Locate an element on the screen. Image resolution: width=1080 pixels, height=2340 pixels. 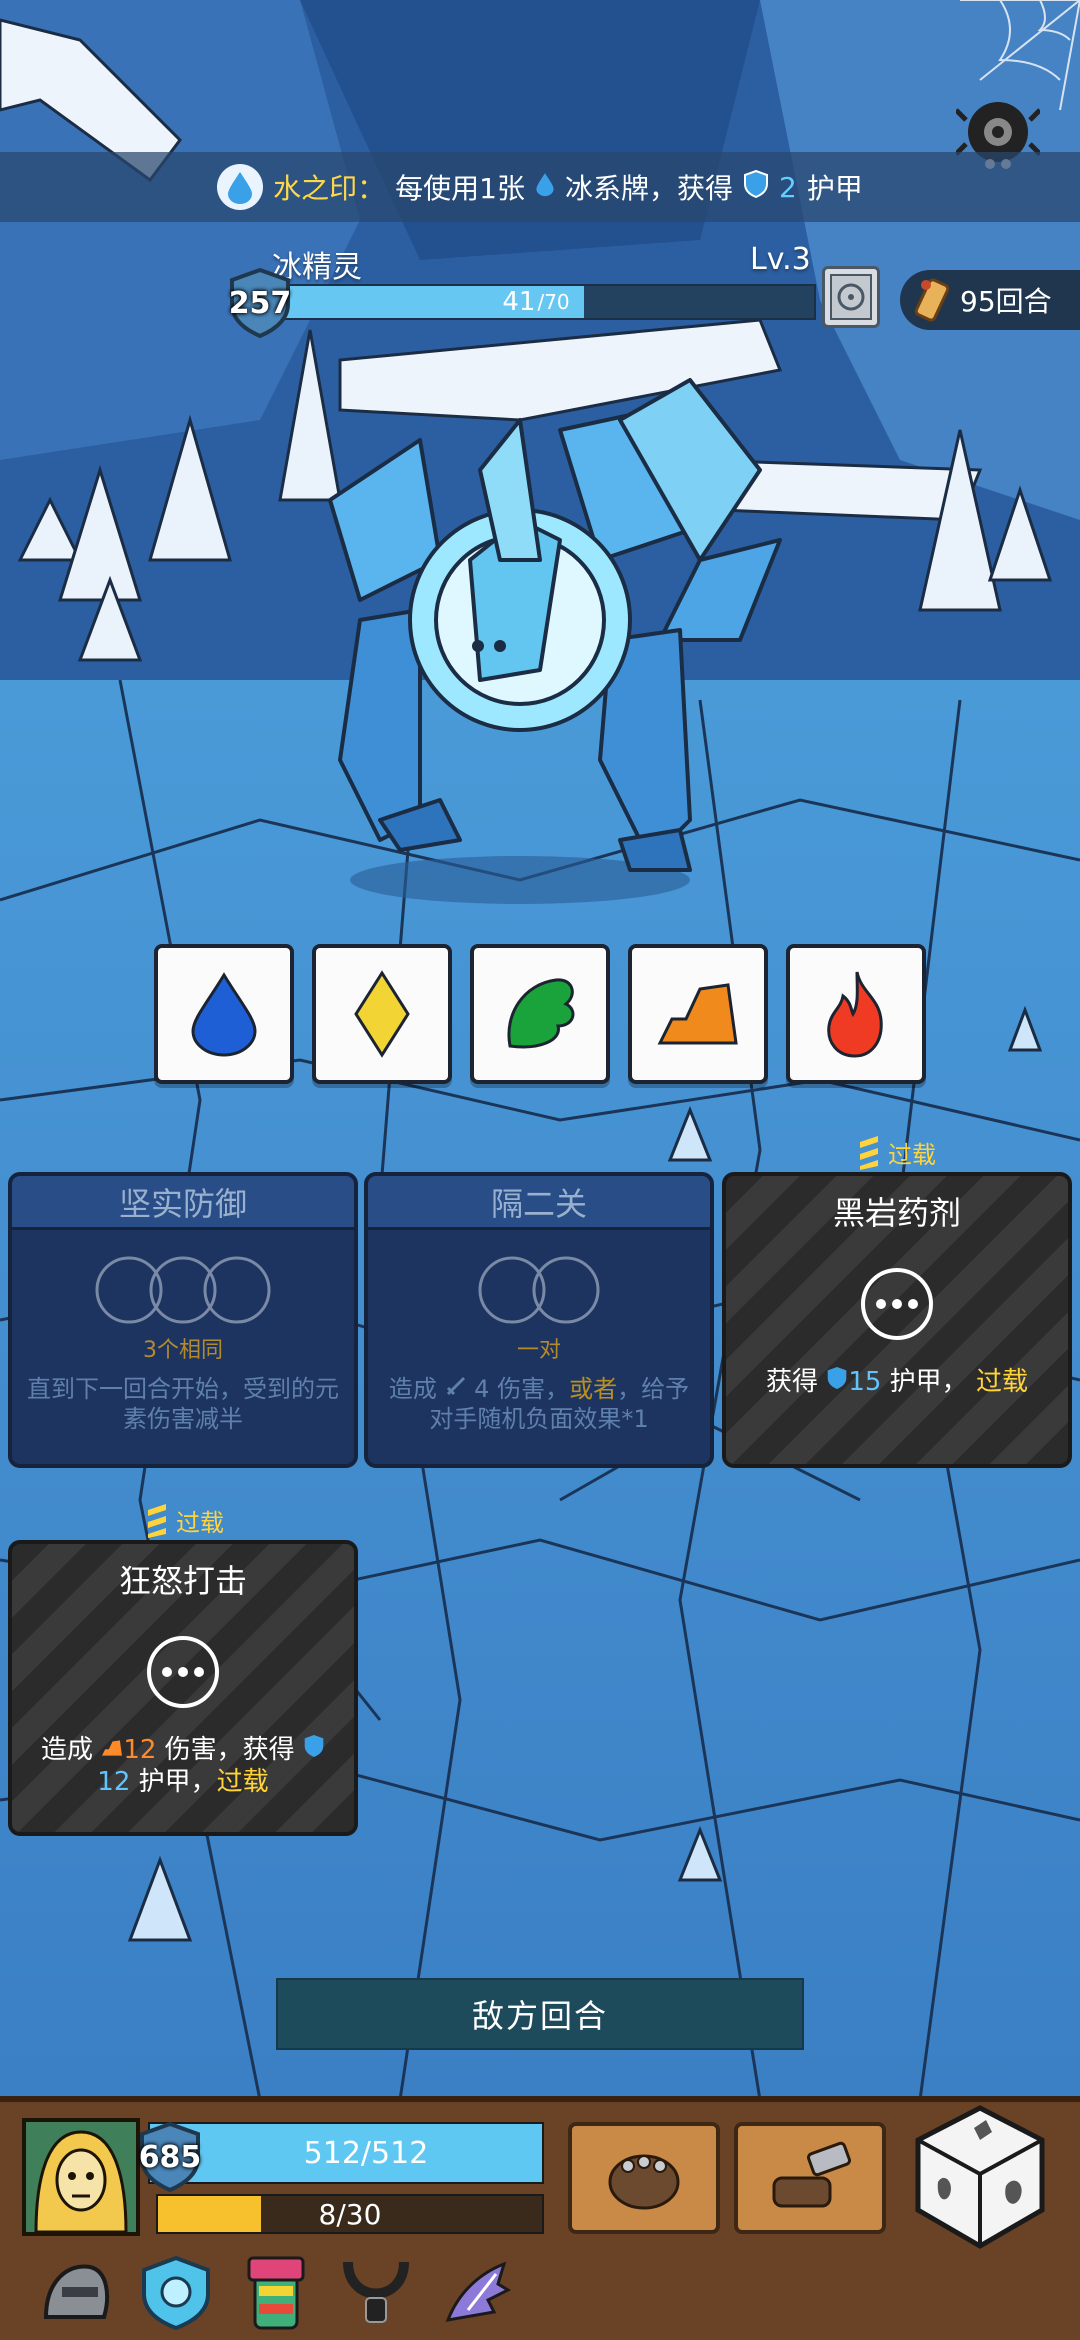
hammer-icon is located at coordinates (811, 2174).